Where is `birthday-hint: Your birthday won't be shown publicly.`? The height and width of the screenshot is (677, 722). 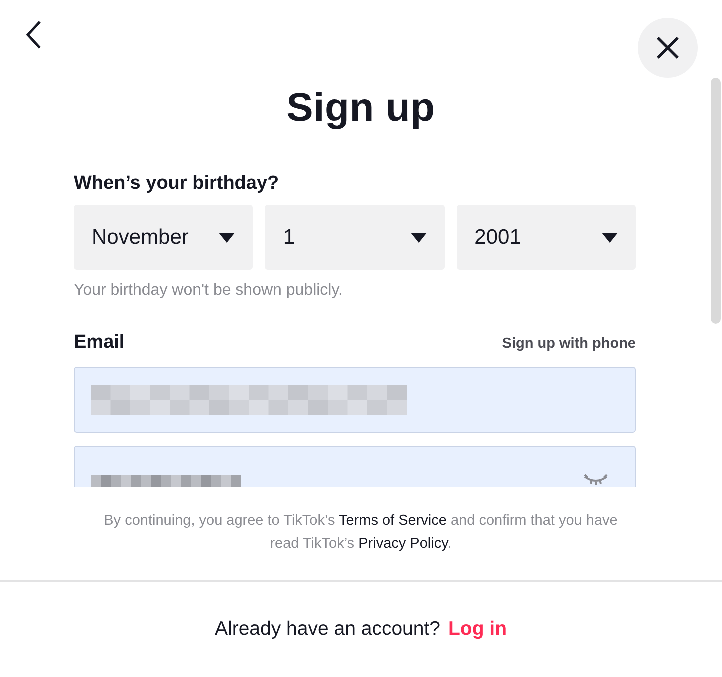
birthday-hint: Your birthday won't be shown publicly. is located at coordinates (209, 291).